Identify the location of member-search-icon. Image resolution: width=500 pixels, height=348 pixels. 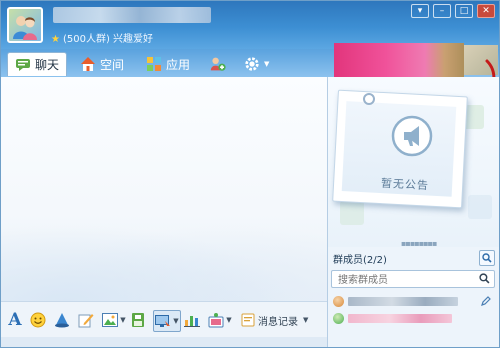
(484, 280).